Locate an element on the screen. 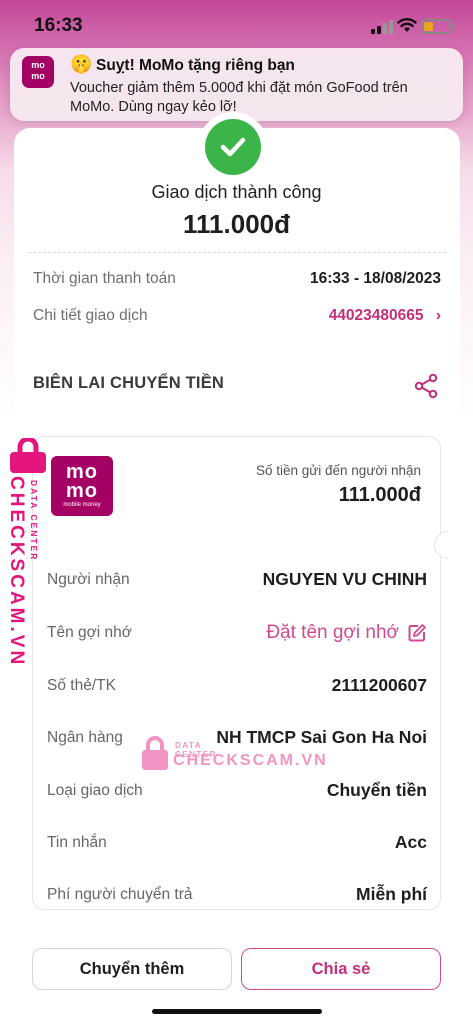 The width and height of the screenshot is (473, 1024). payment-time-value: 16:33 - 18/08/2023 is located at coordinates (375, 278).